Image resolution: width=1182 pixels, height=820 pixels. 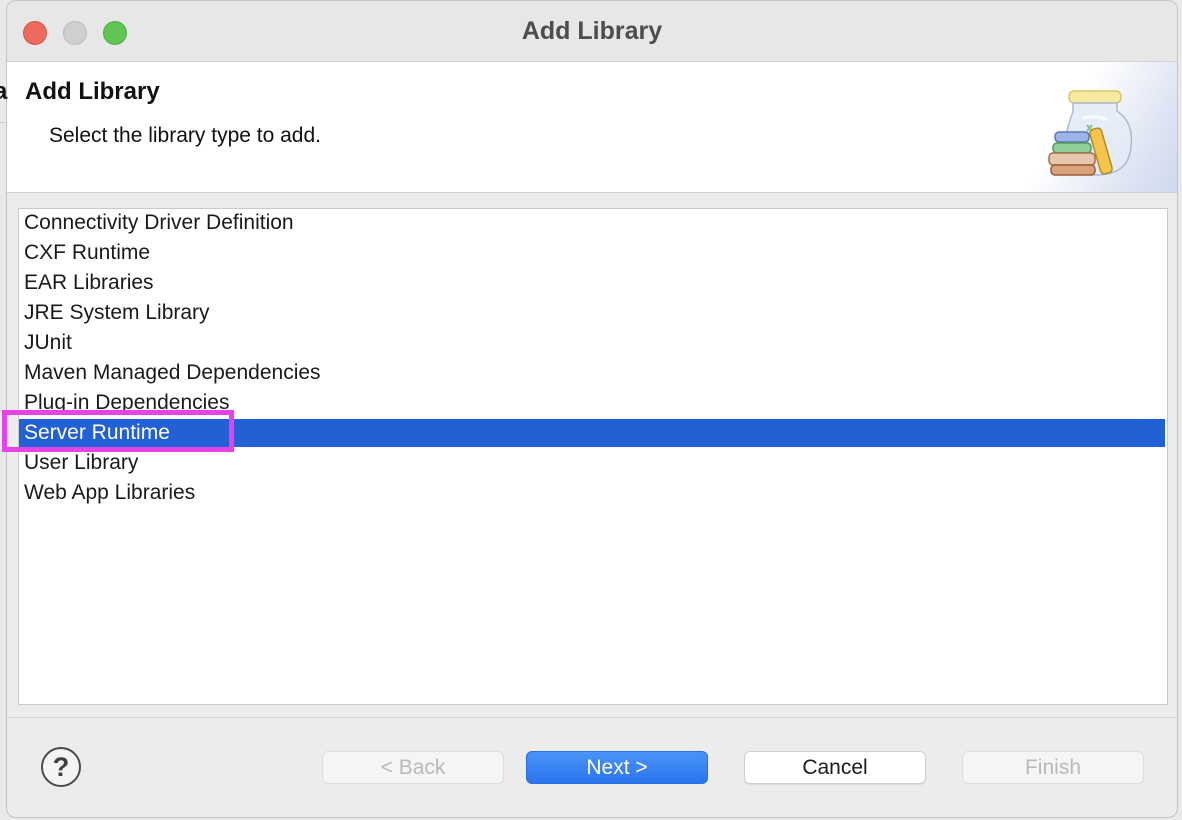 I want to click on title-bar: Add Library, so click(x=592, y=31).